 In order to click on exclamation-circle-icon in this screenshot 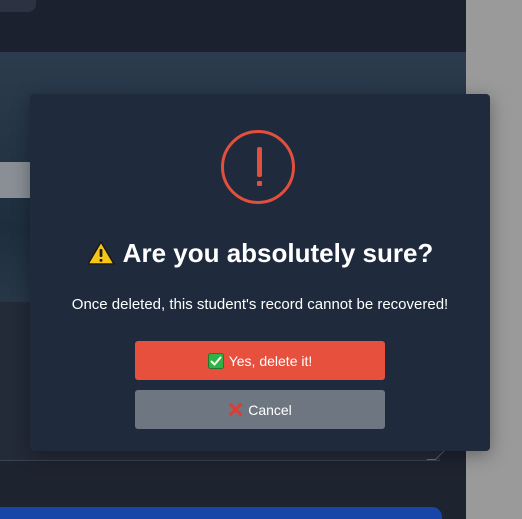, I will do `click(258, 167)`.